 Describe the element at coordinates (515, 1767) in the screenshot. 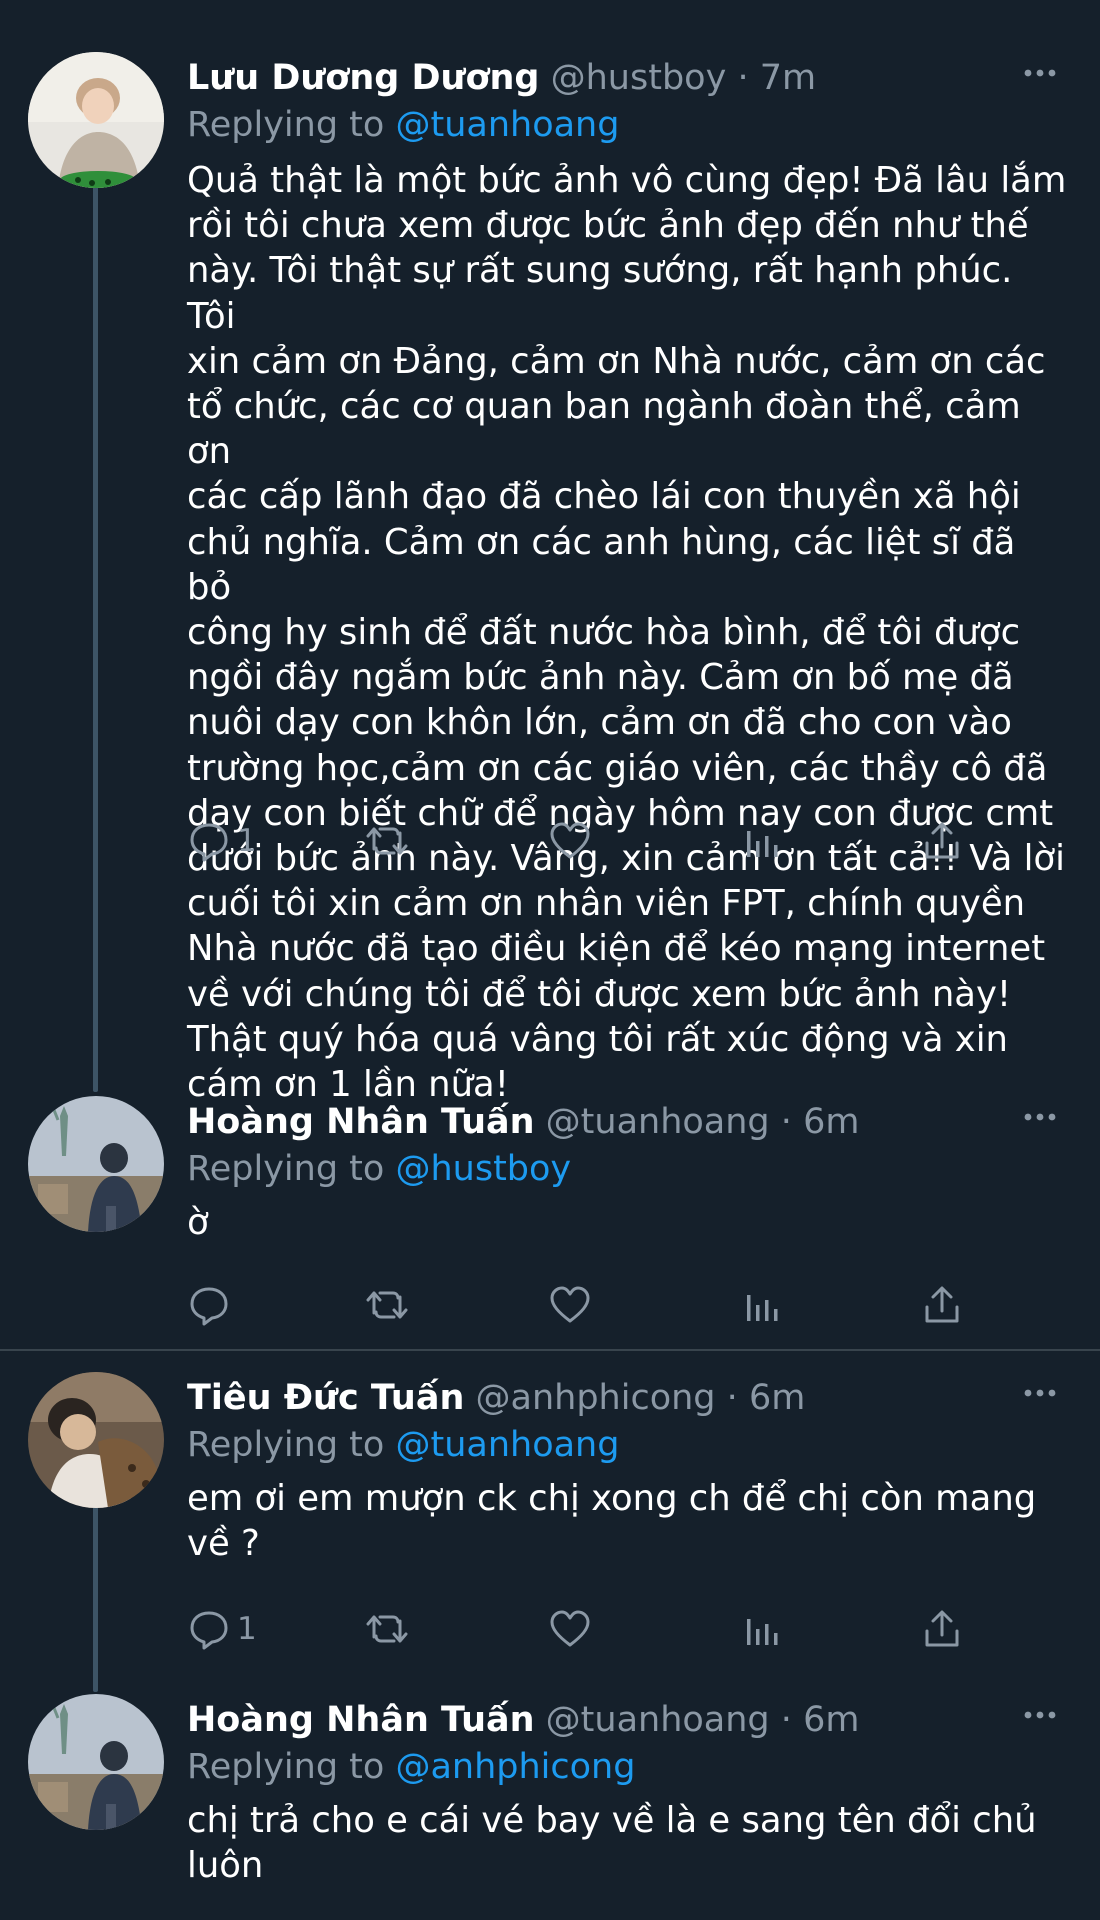

I see `replying-to-handle: @anhphicong` at that location.